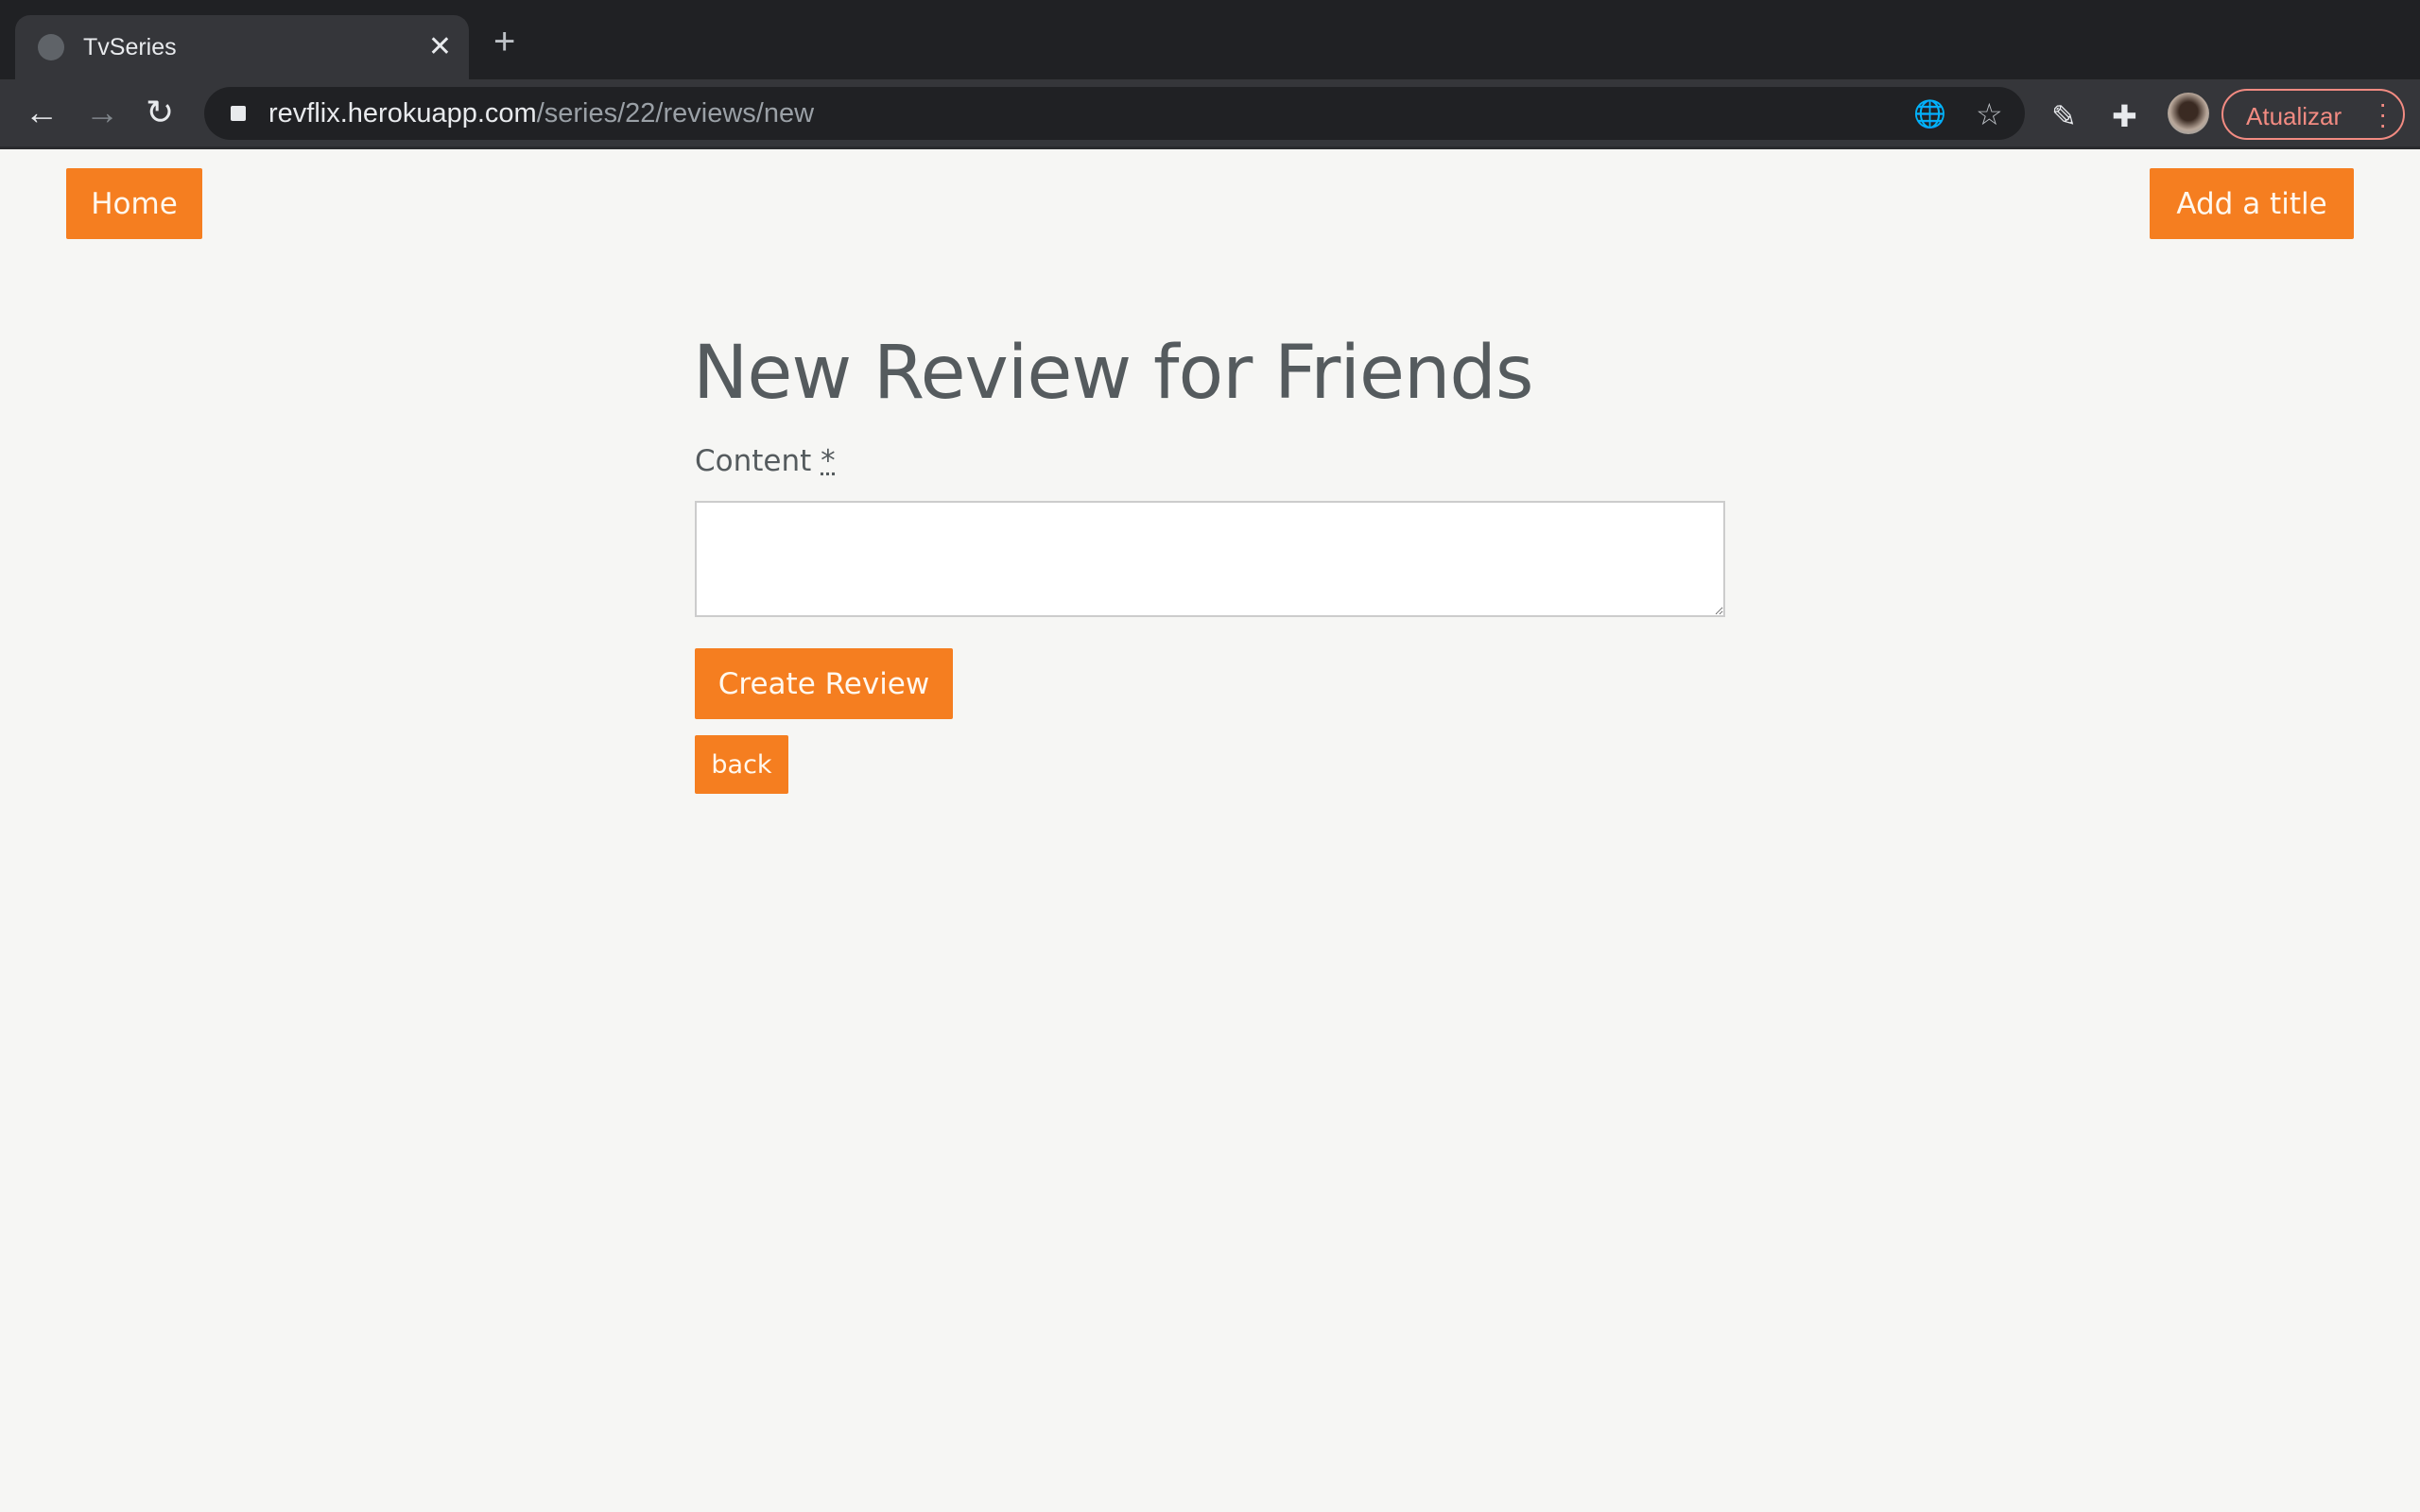  Describe the element at coordinates (2188, 113) in the screenshot. I see `profile-avatar` at that location.